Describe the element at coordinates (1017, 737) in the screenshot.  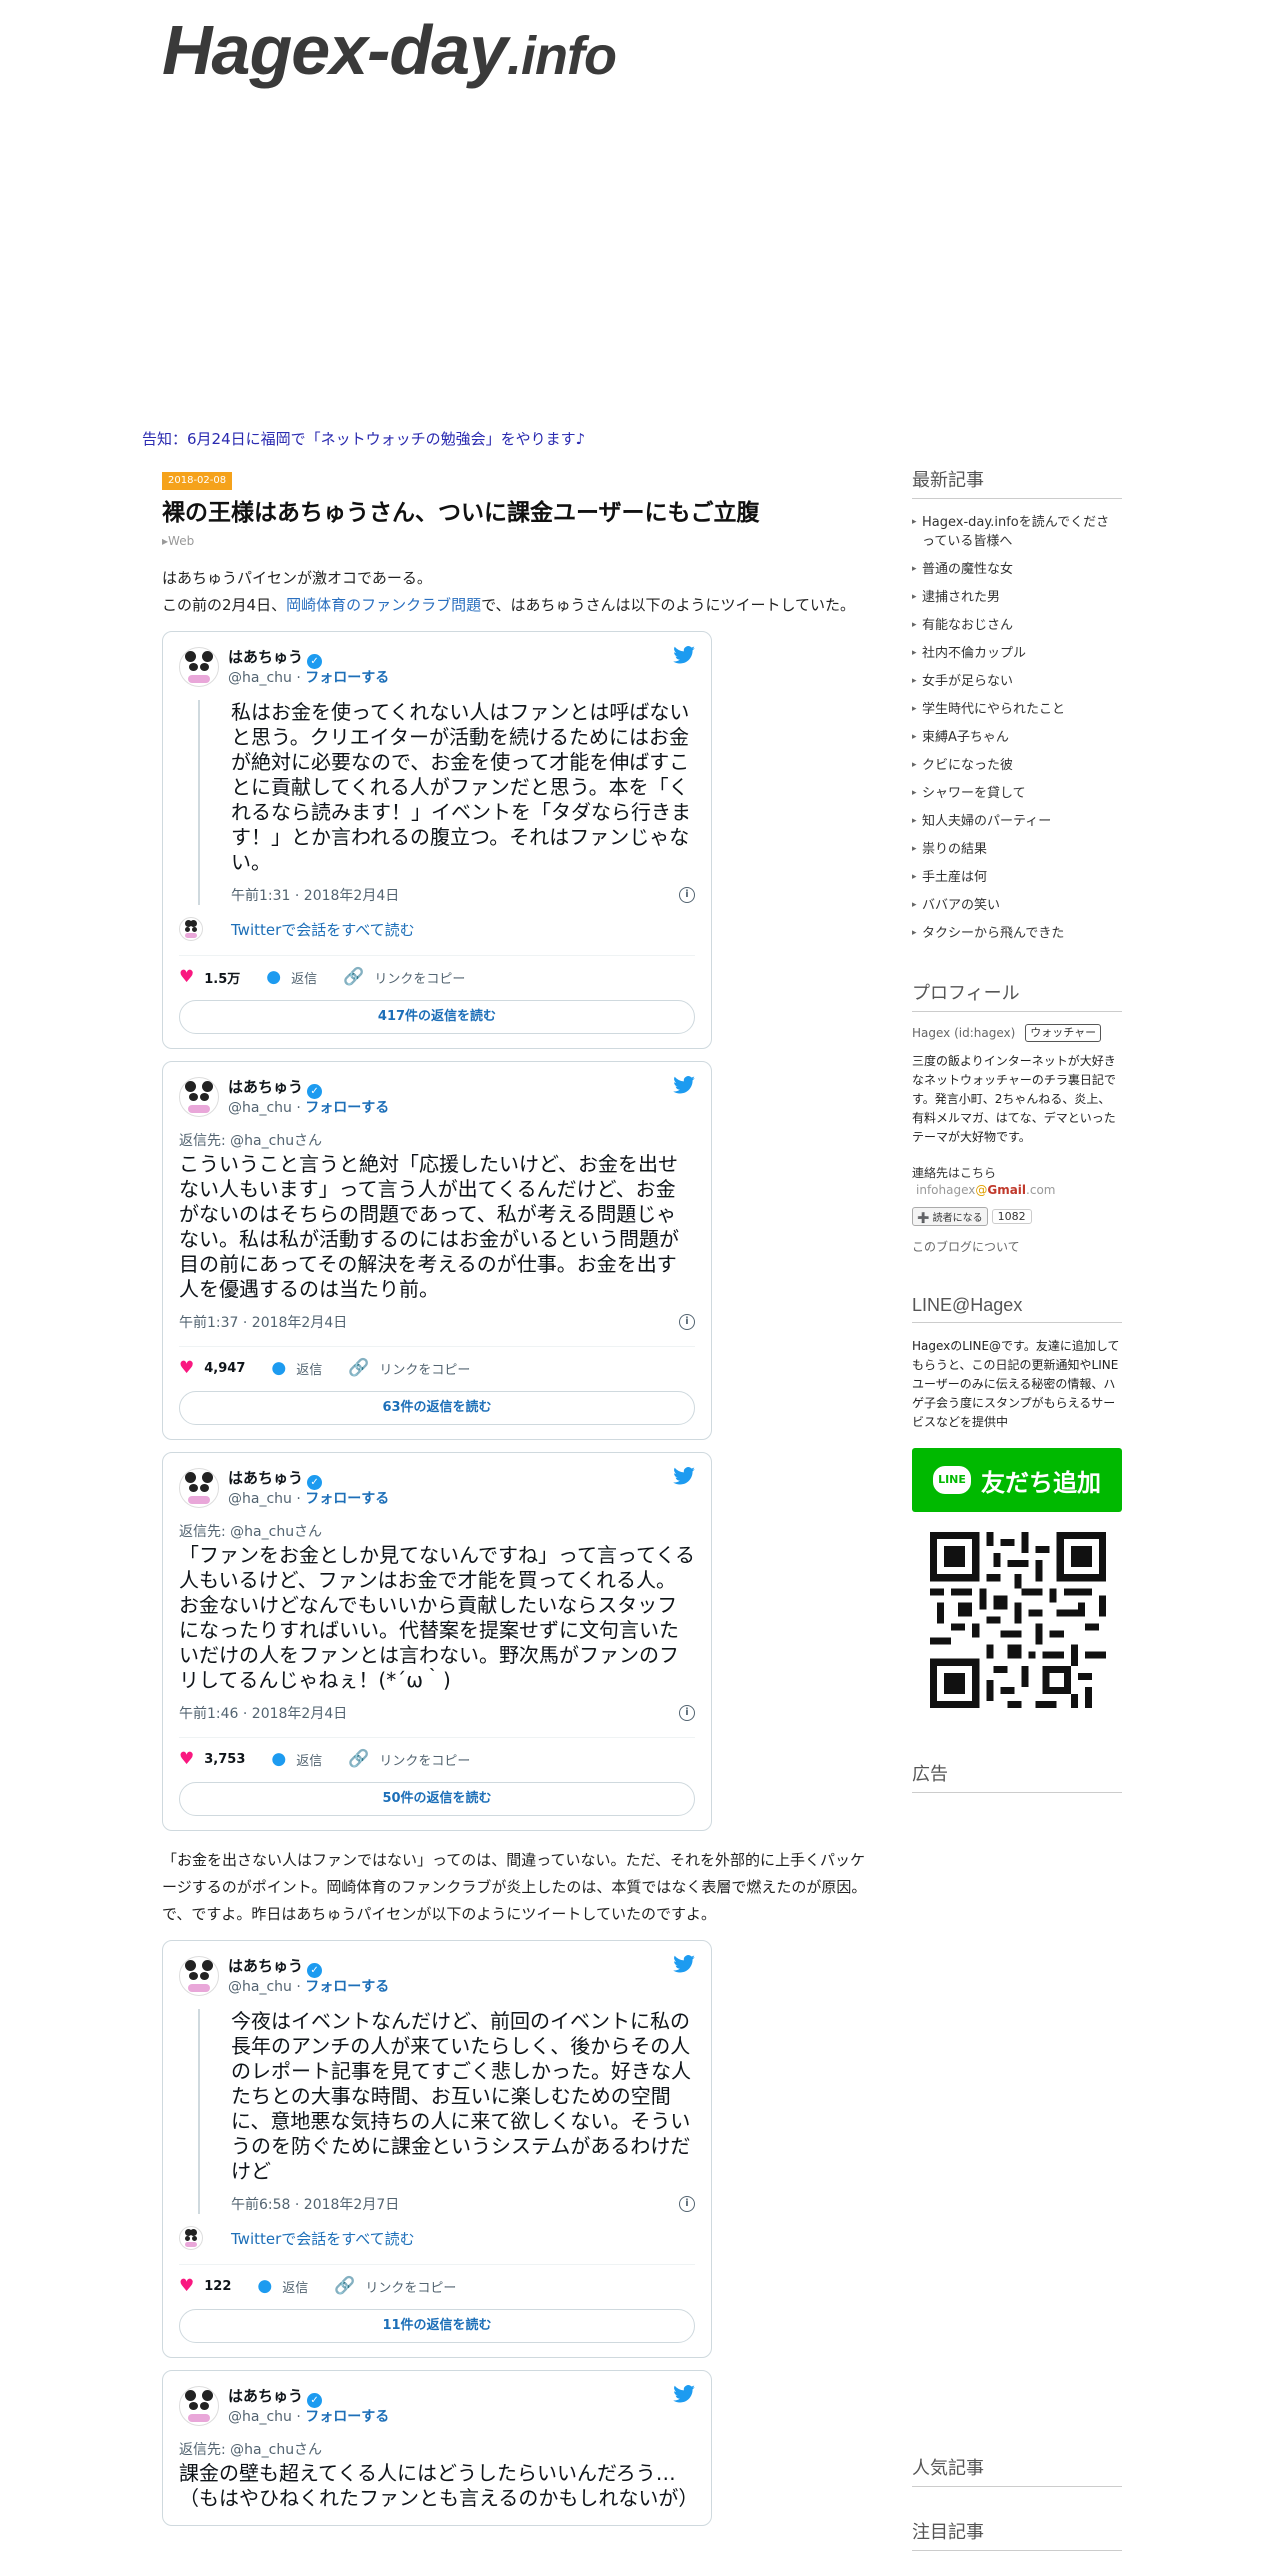
I see `recent-article-link: 束縛A子ちゃん` at that location.